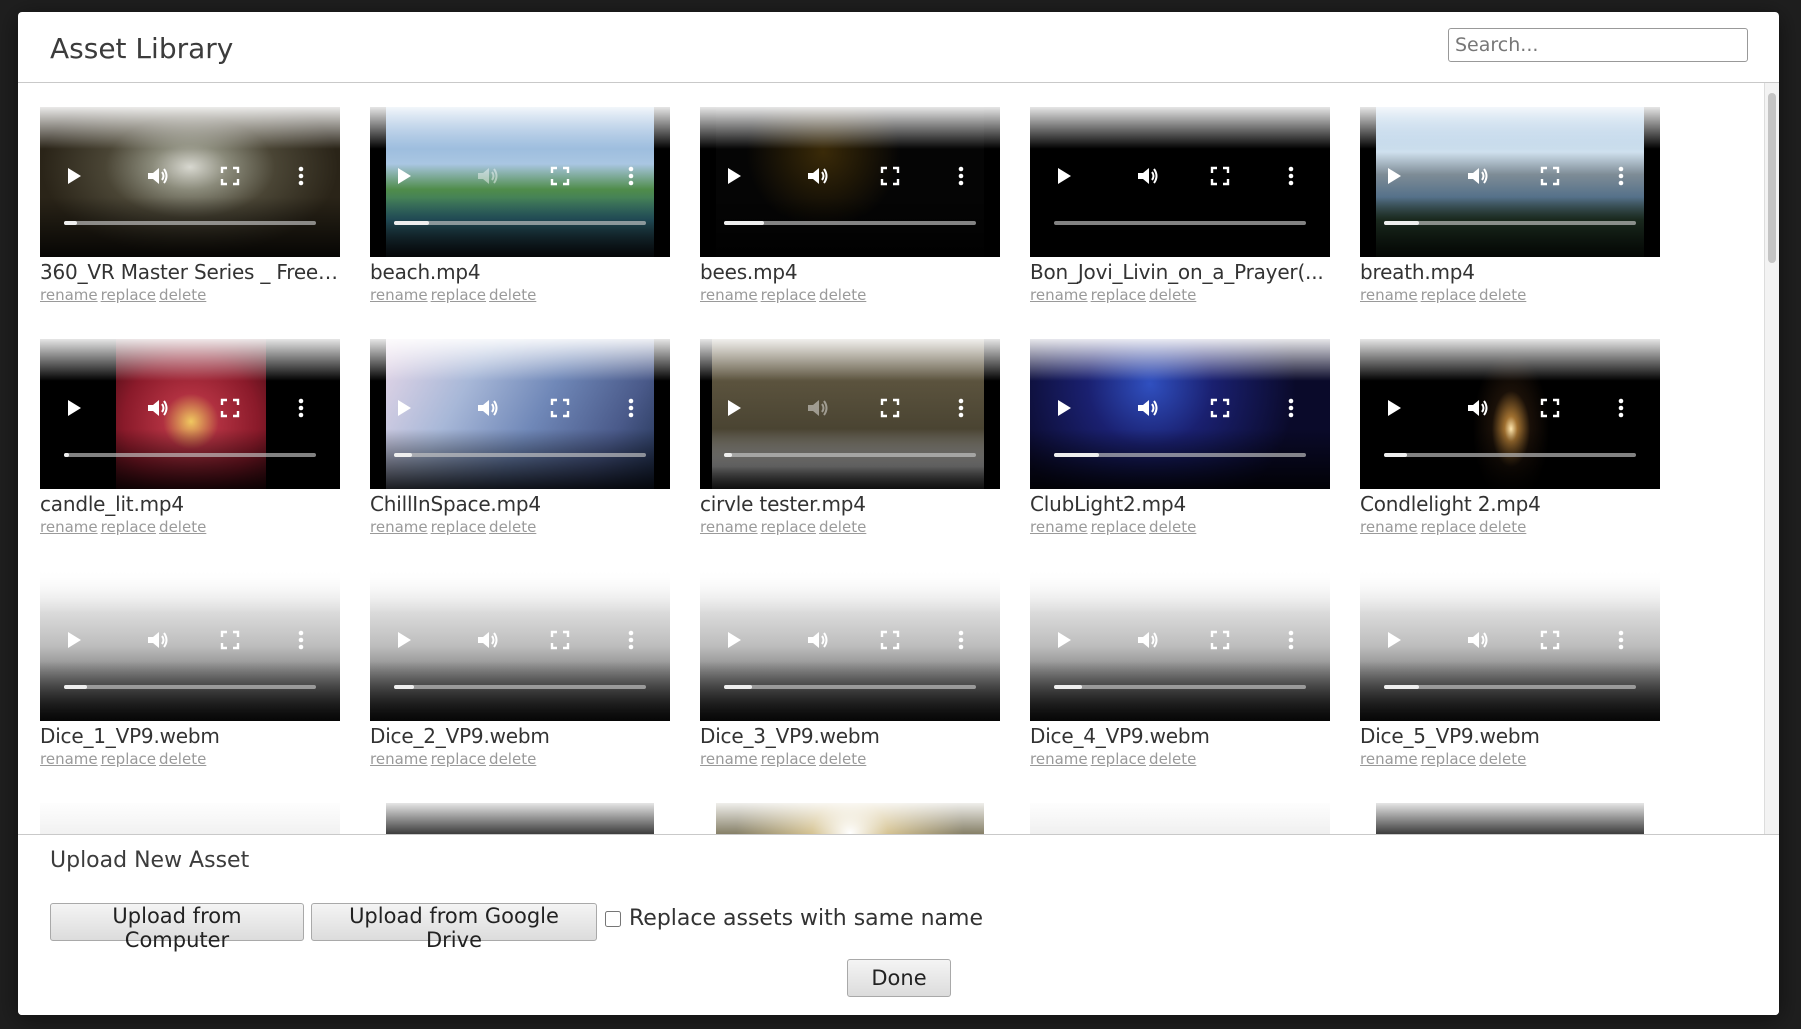 This screenshot has width=1801, height=1029. What do you see at coordinates (1771, 458) in the screenshot?
I see `scrollbar` at bounding box center [1771, 458].